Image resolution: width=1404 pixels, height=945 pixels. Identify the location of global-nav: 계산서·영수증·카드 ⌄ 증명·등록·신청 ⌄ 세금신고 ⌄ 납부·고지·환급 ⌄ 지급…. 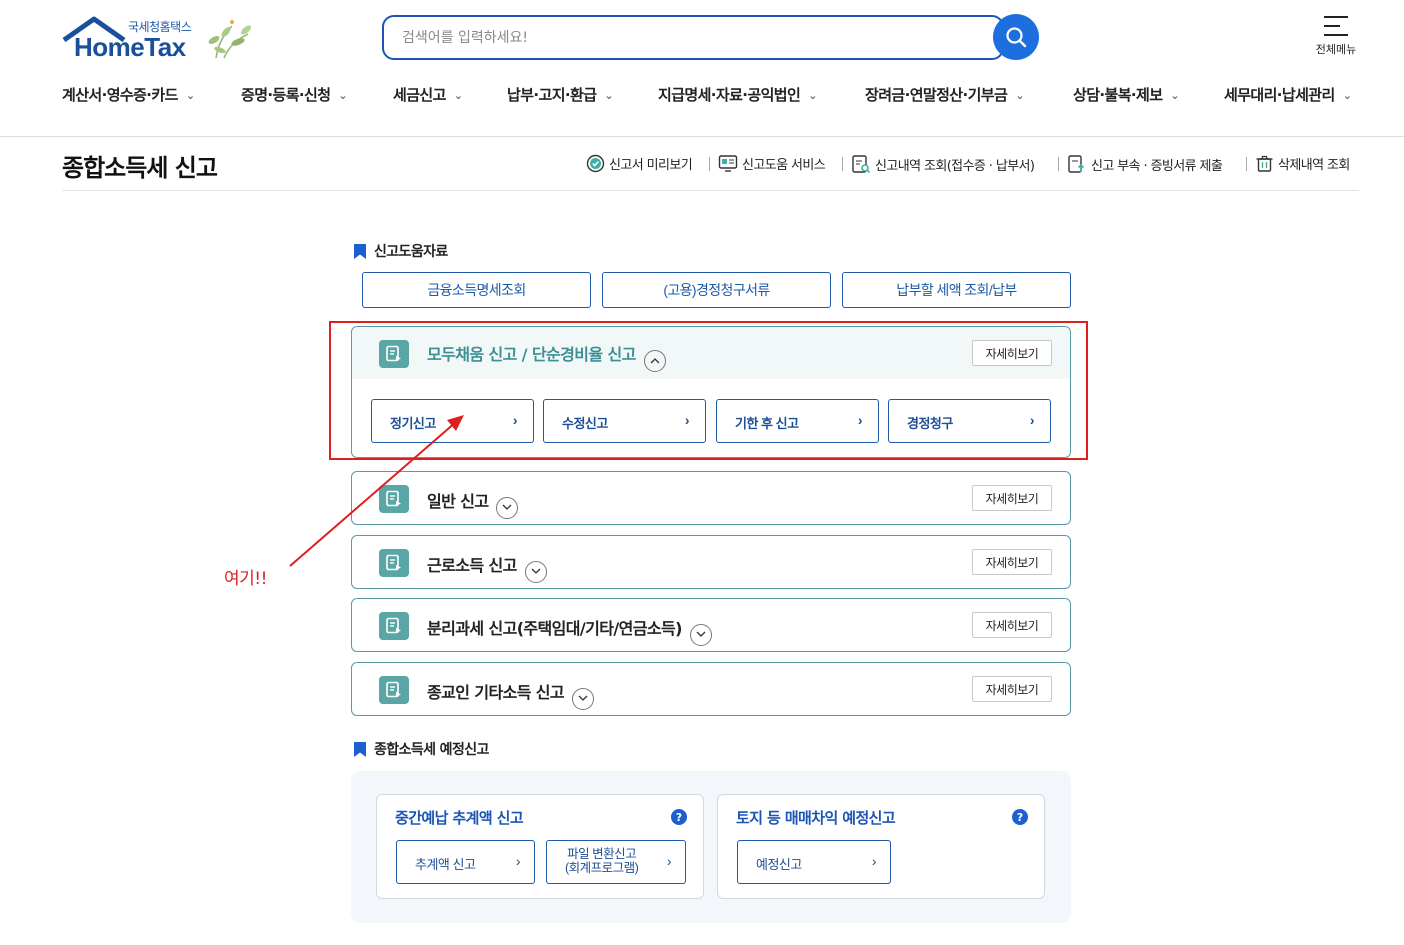
(712, 99).